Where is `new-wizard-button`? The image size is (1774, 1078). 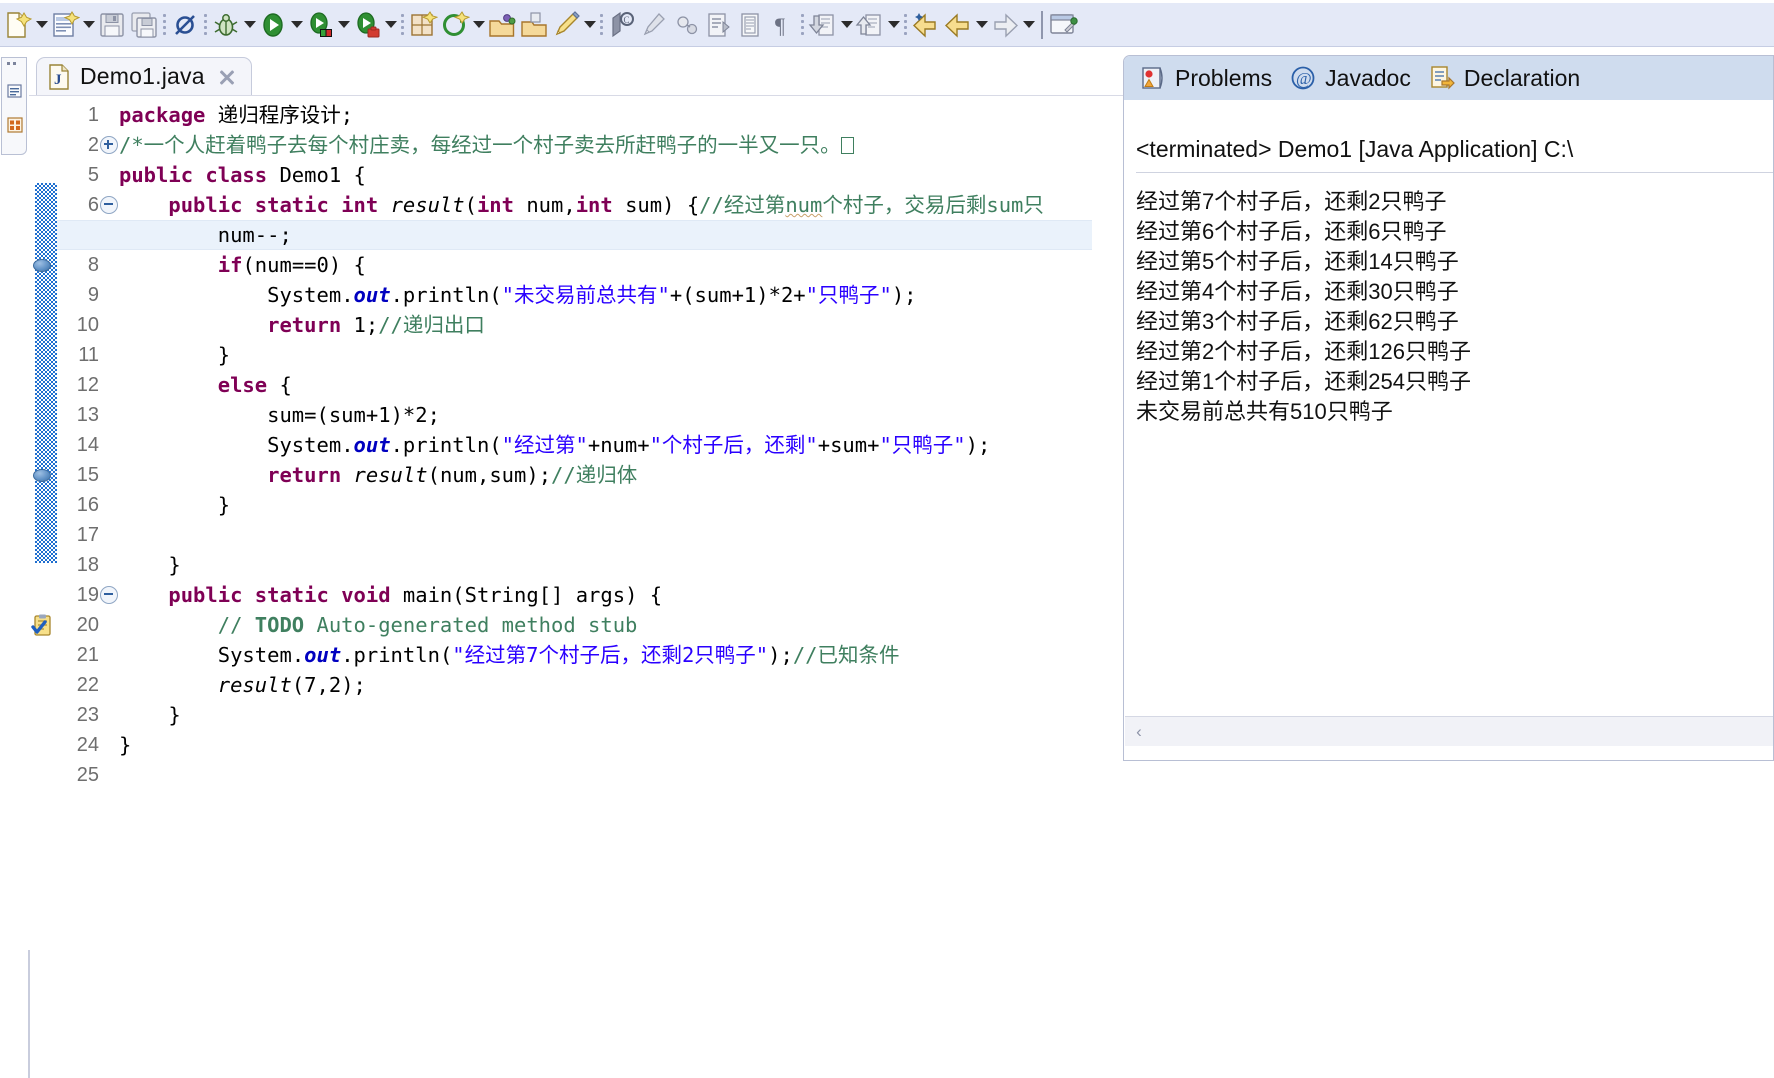
new-wizard-button is located at coordinates (18, 25).